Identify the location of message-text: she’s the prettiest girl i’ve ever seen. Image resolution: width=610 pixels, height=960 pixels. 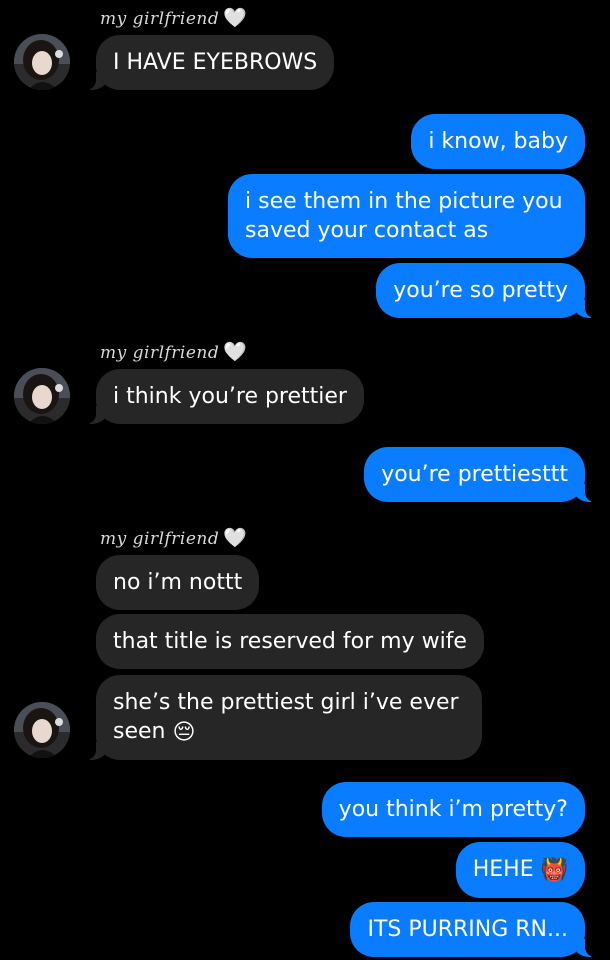
(286, 717).